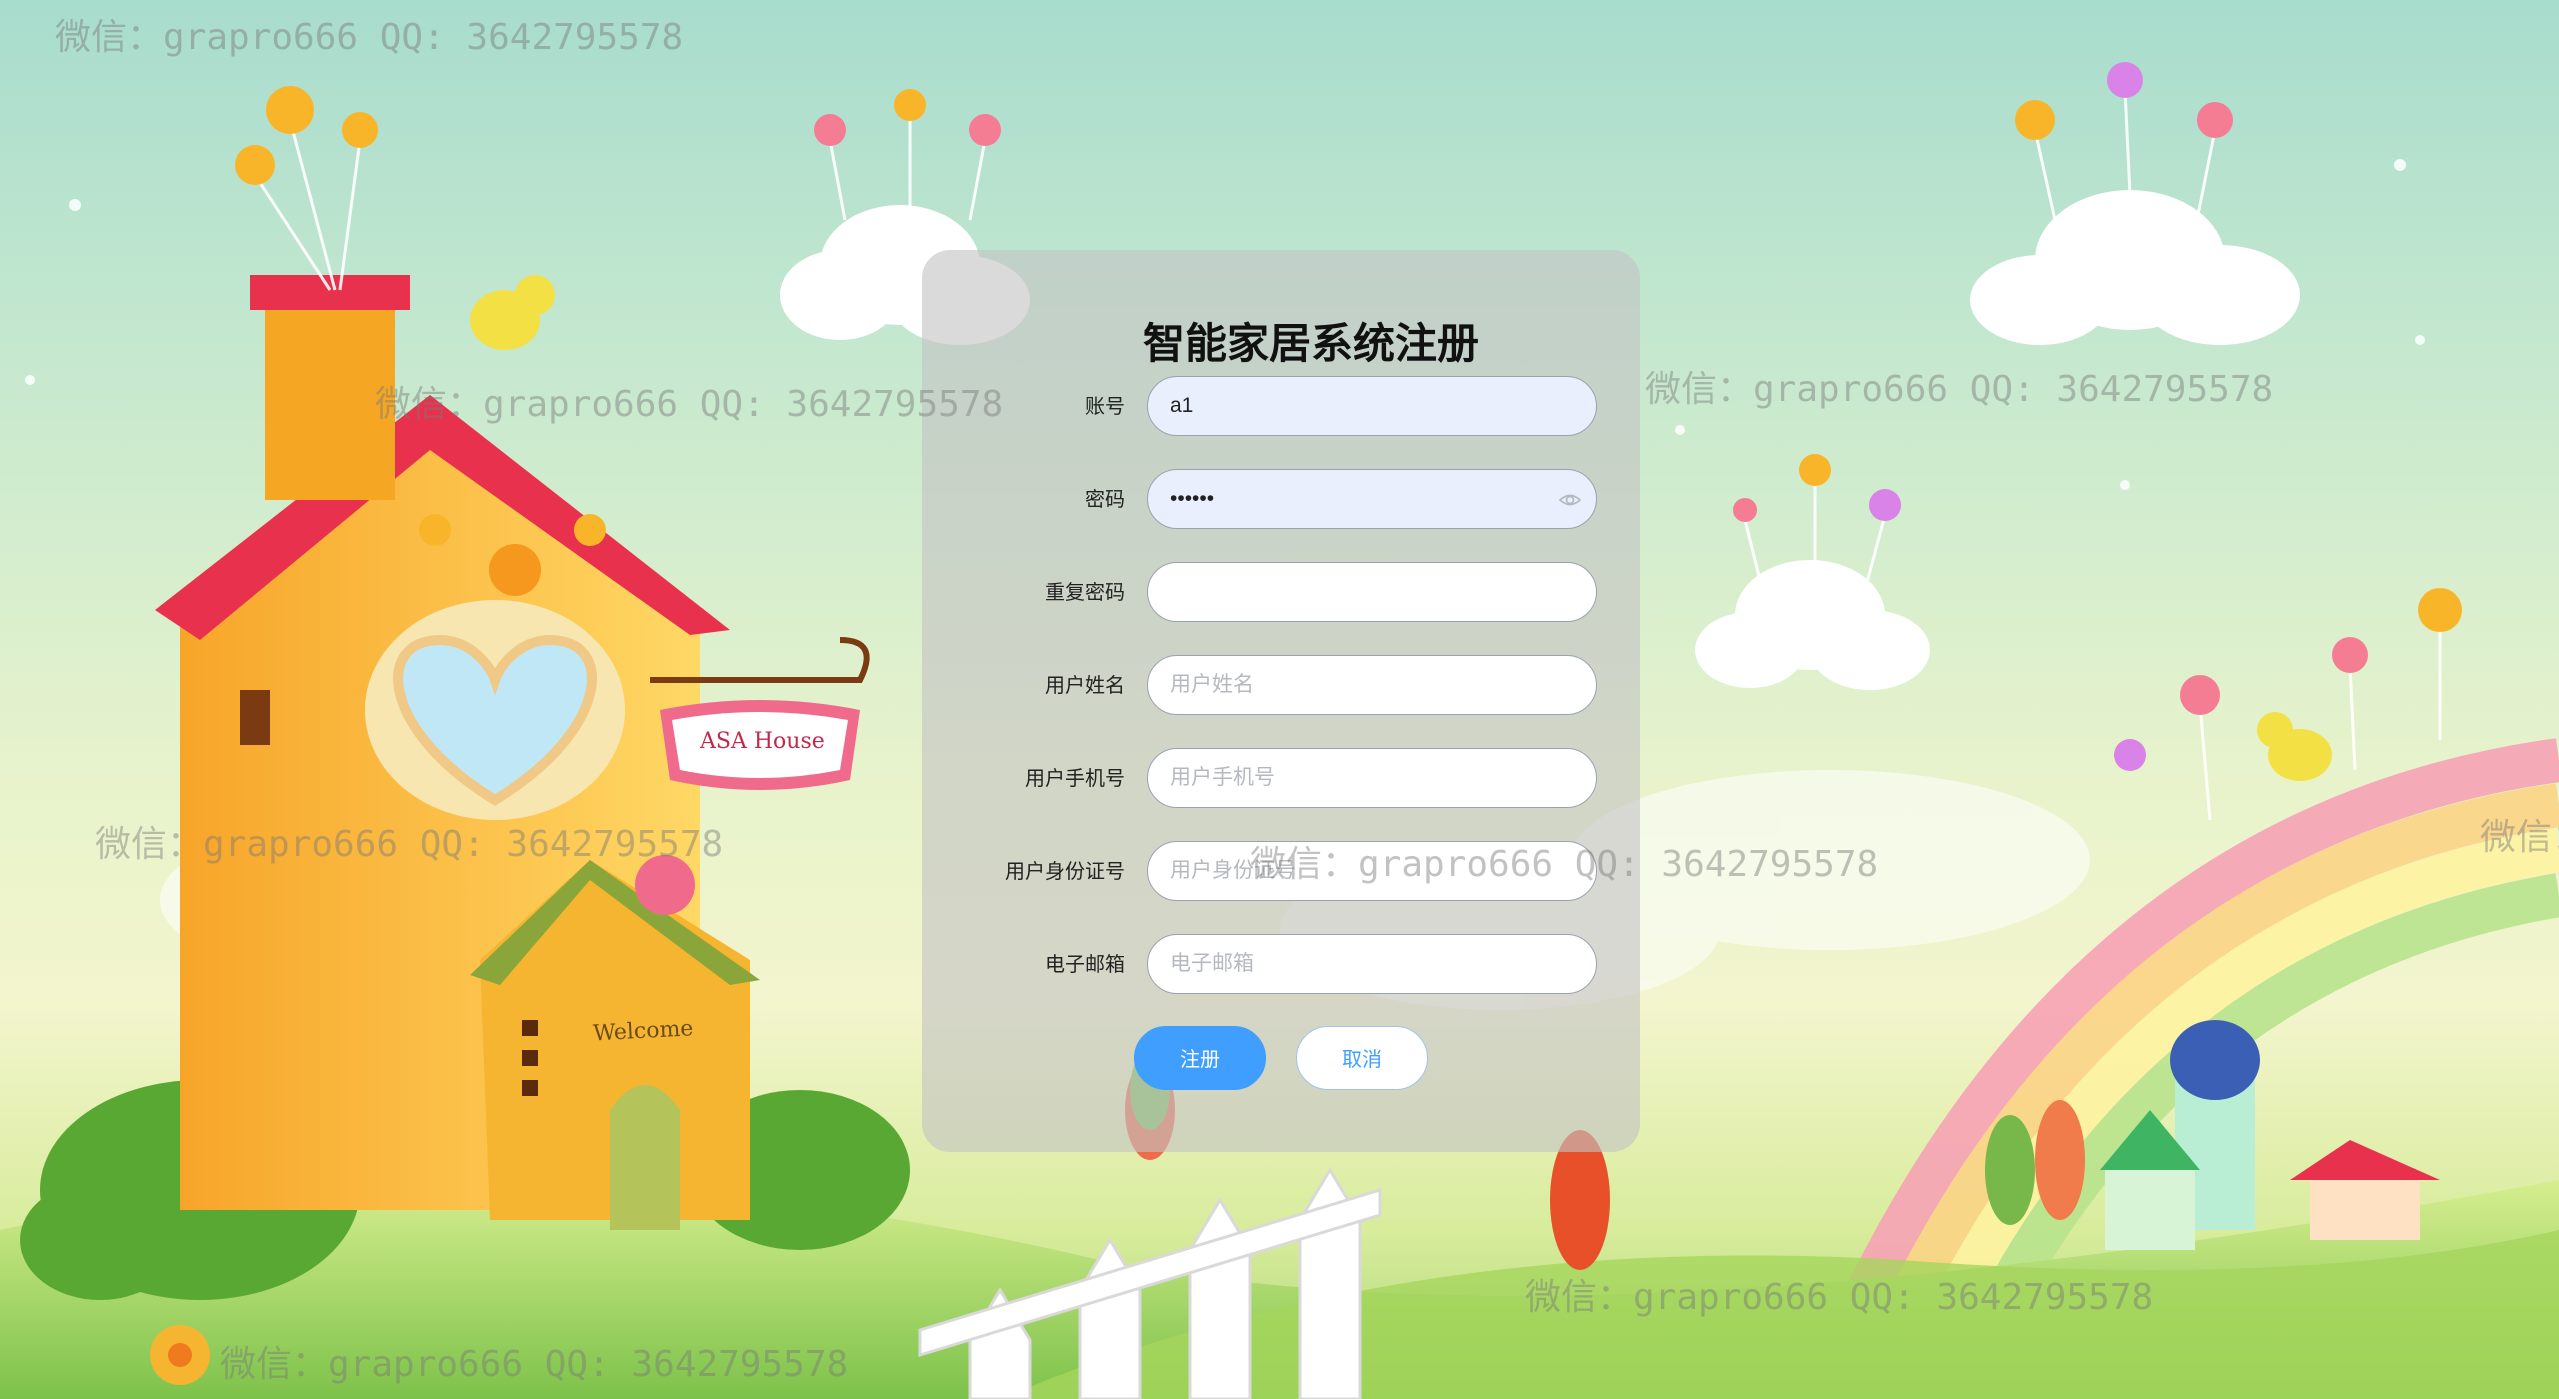 This screenshot has width=2559, height=1399. I want to click on email-label: 电子邮箱, so click(1085, 964).